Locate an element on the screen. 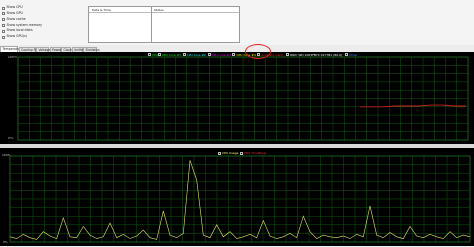 This screenshot has width=474, height=247. red-annotation-circle is located at coordinates (258, 51).